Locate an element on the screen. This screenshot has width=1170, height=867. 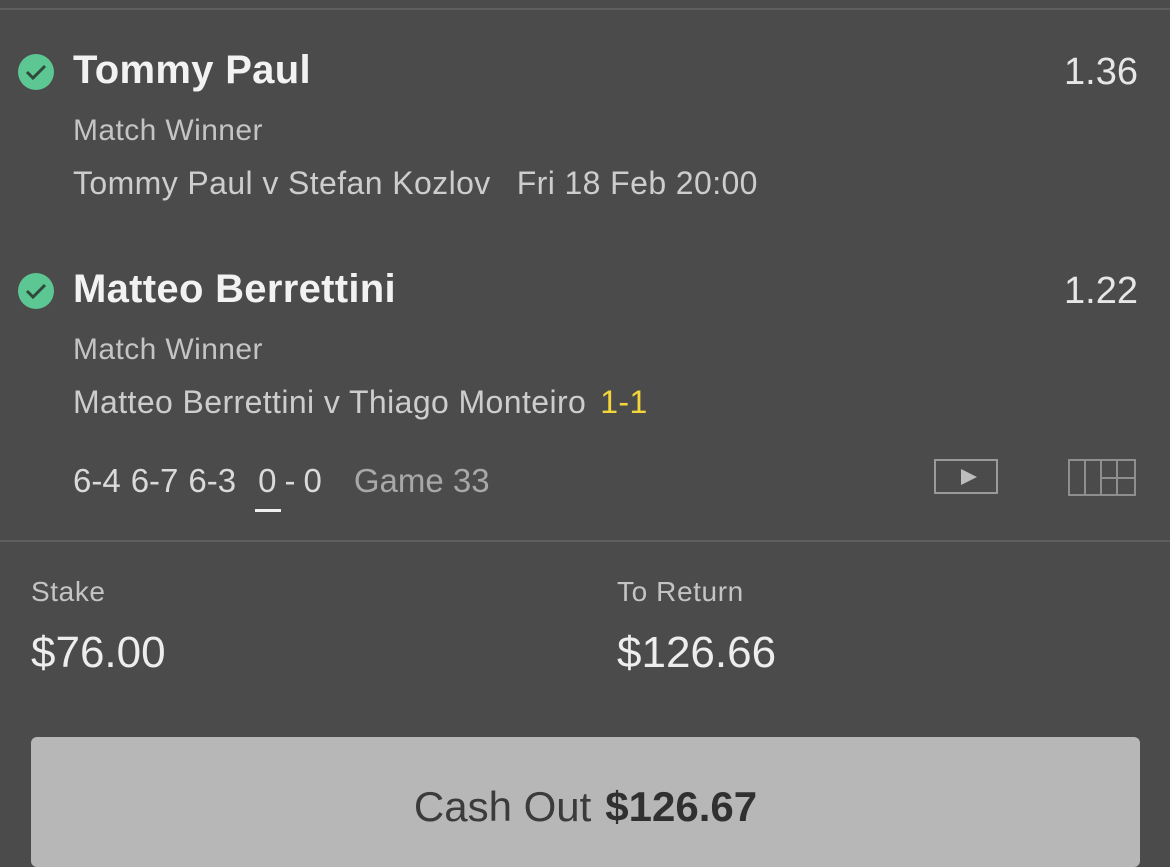
live-set-score: 1-1 is located at coordinates (624, 402).